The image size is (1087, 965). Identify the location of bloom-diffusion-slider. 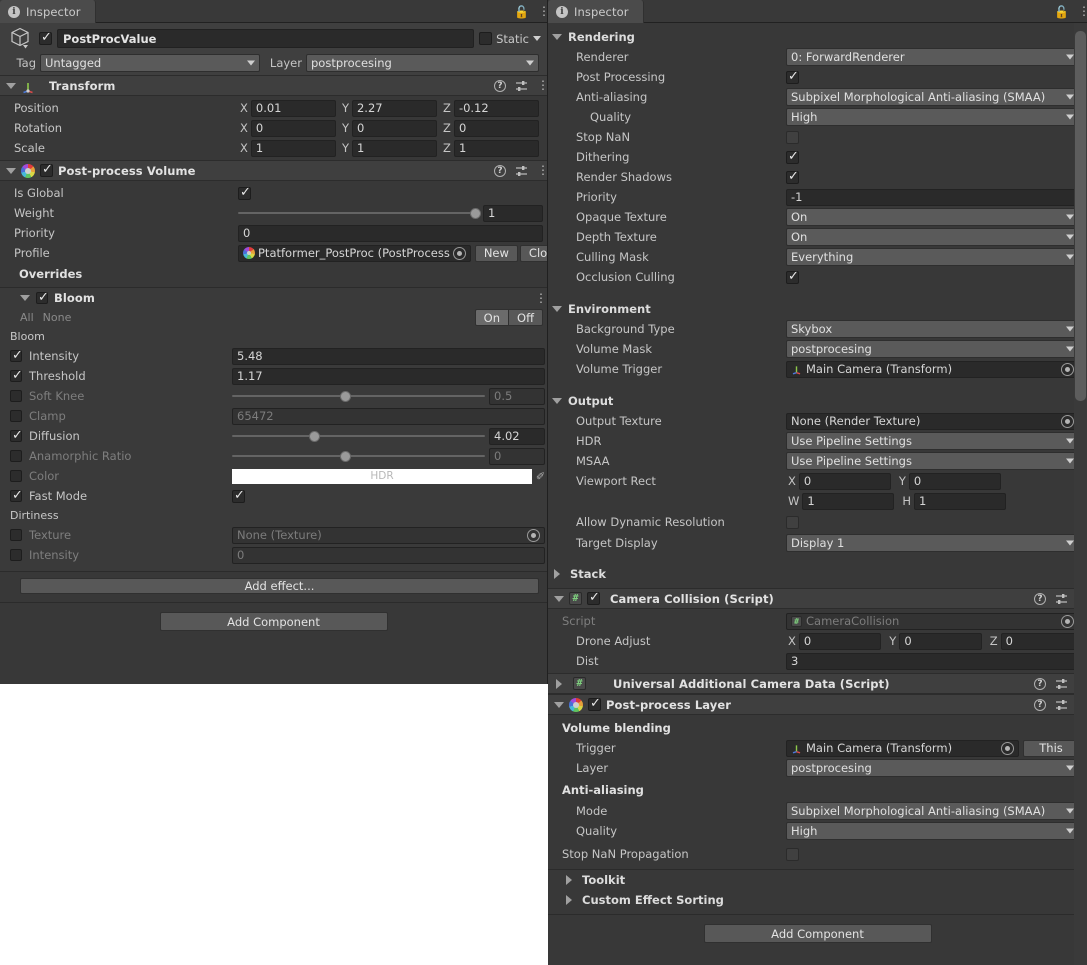
(358, 436).